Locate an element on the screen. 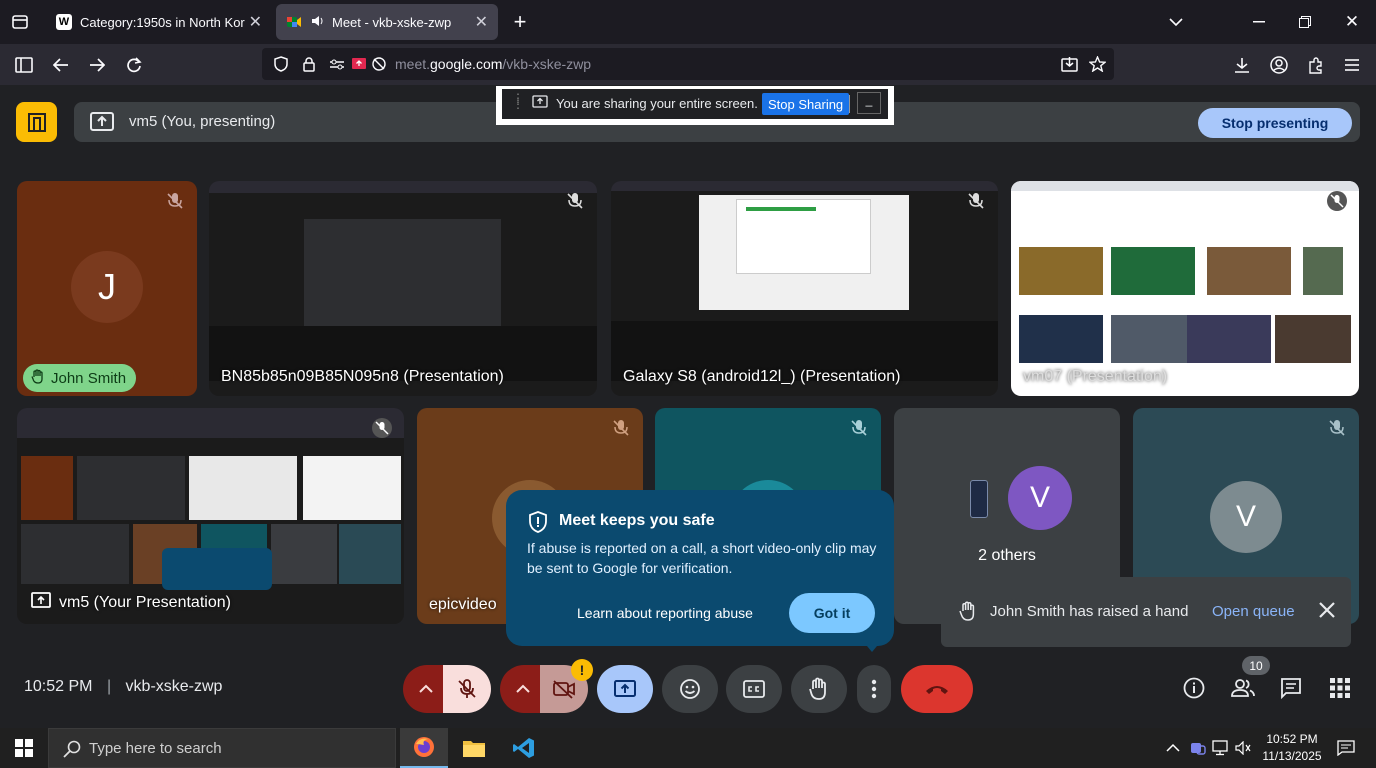 Image resolution: width=1376 pixels, height=768 pixels. hang-up-icon is located at coordinates (937, 690).